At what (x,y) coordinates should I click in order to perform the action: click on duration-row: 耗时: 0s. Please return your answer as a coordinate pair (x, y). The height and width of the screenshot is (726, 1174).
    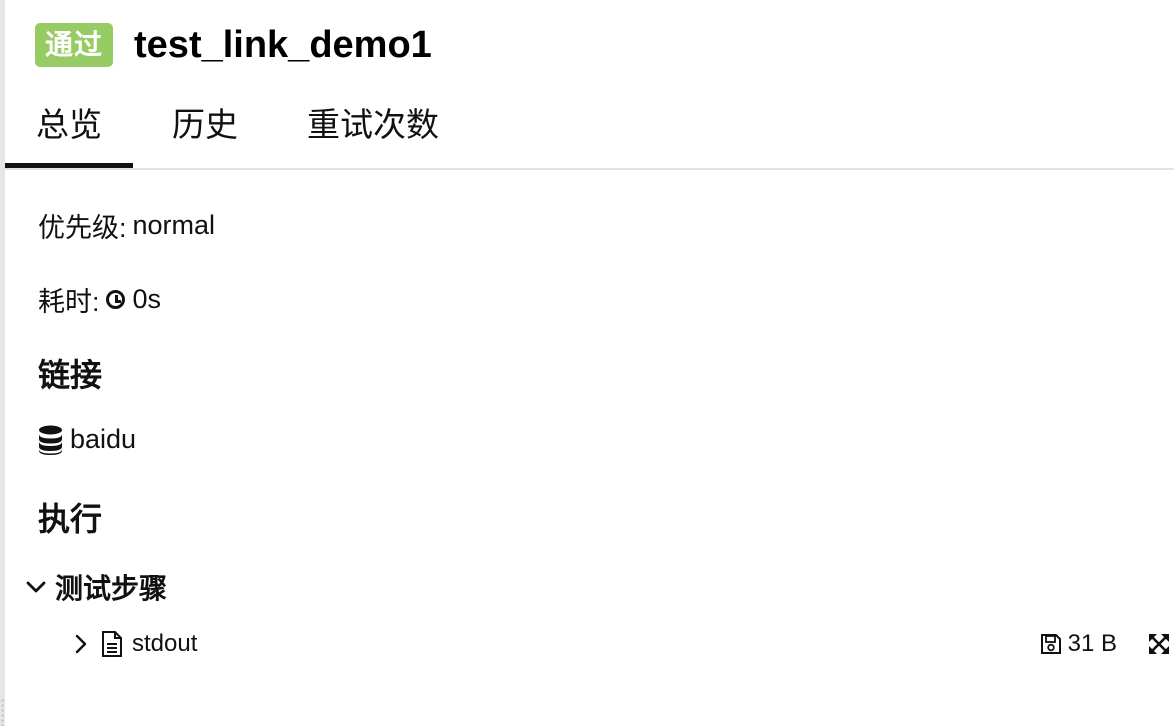
    Looking at the image, I should click on (99, 299).